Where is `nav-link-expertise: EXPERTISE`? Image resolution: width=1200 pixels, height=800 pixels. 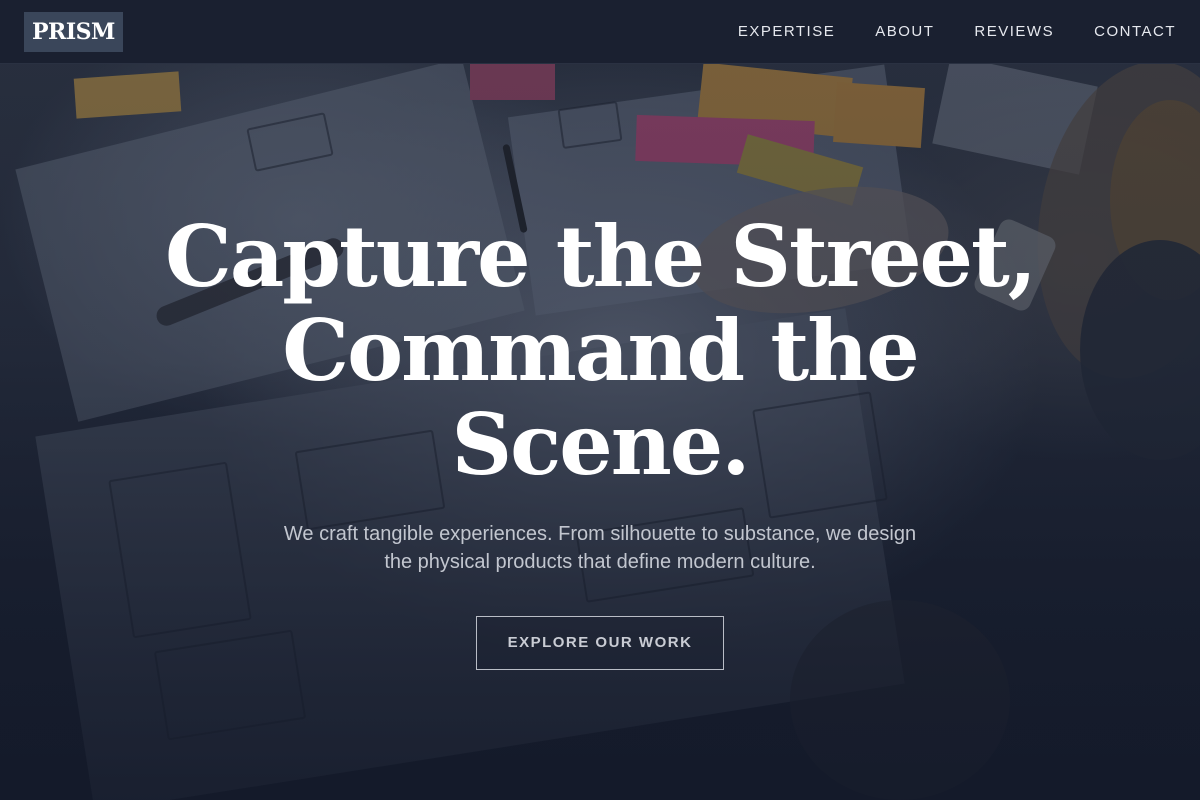
nav-link-expertise: EXPERTISE is located at coordinates (786, 31).